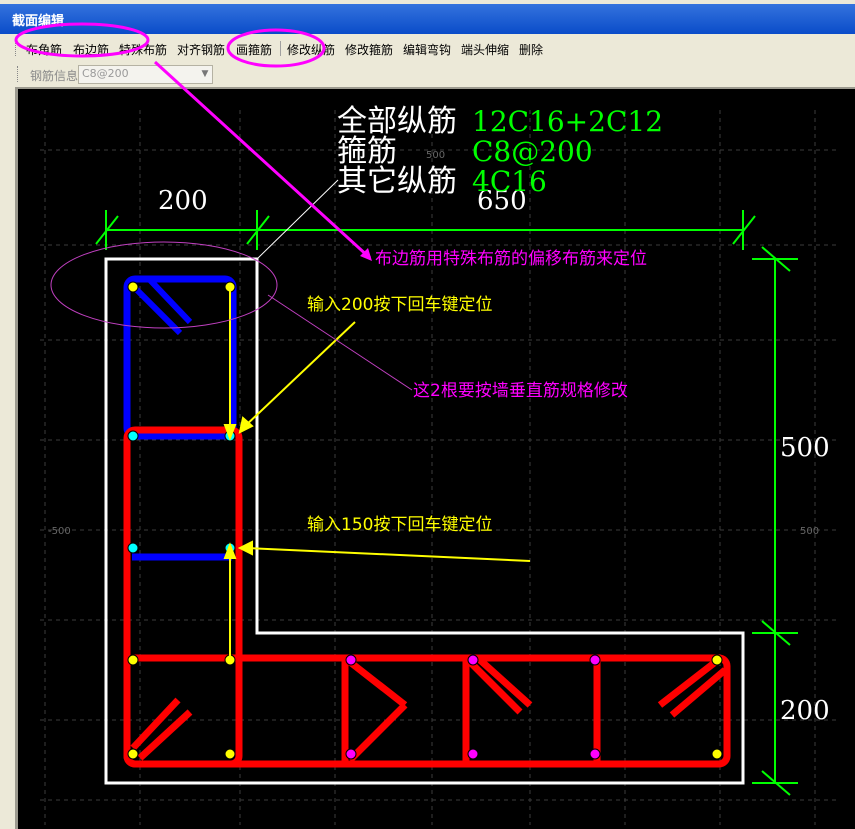  Describe the element at coordinates (520, 391) in the screenshot. I see `wall-note: 这2根要按墙垂直筋规格修改` at that location.